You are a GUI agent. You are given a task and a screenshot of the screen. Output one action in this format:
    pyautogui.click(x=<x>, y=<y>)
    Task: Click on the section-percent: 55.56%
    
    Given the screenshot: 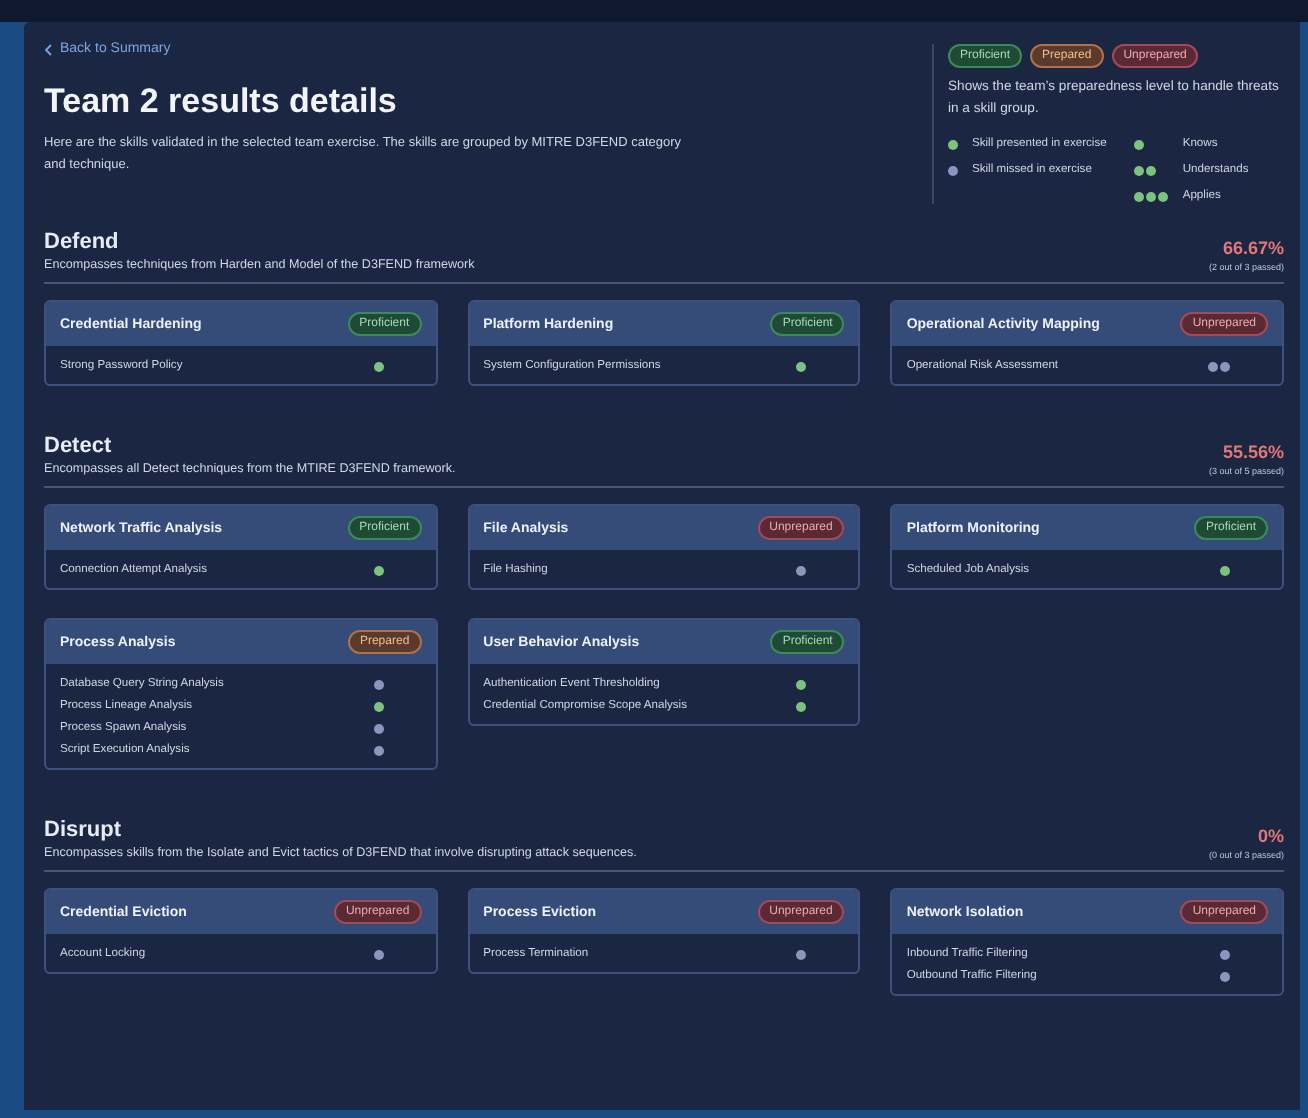 What is the action you would take?
    pyautogui.click(x=1253, y=452)
    